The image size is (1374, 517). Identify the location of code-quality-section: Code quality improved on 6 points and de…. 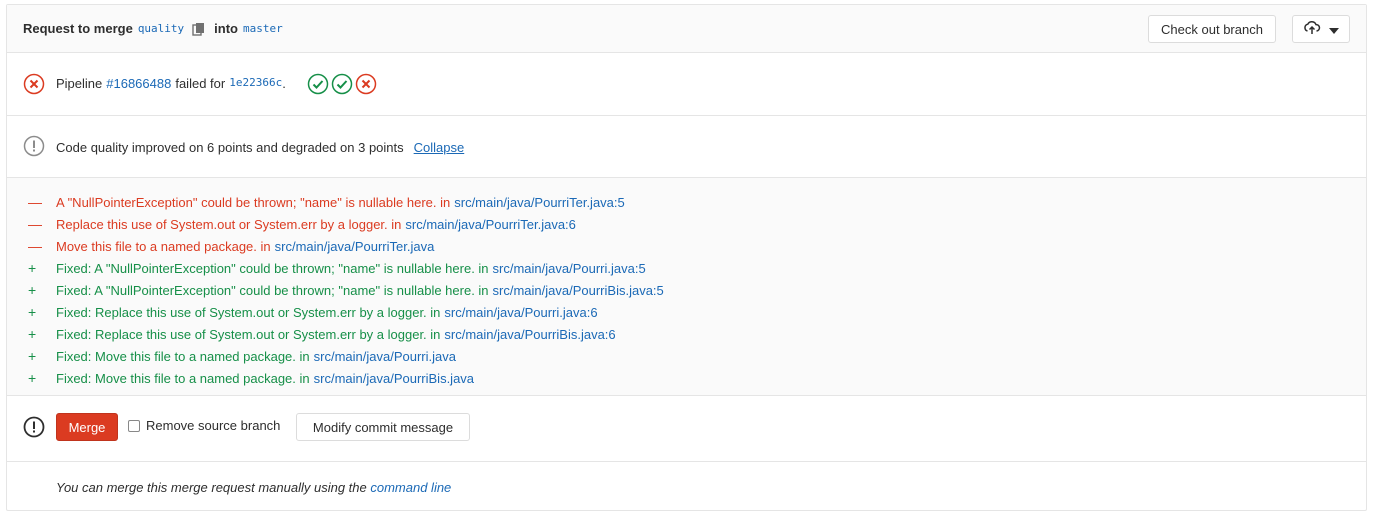
(686, 147).